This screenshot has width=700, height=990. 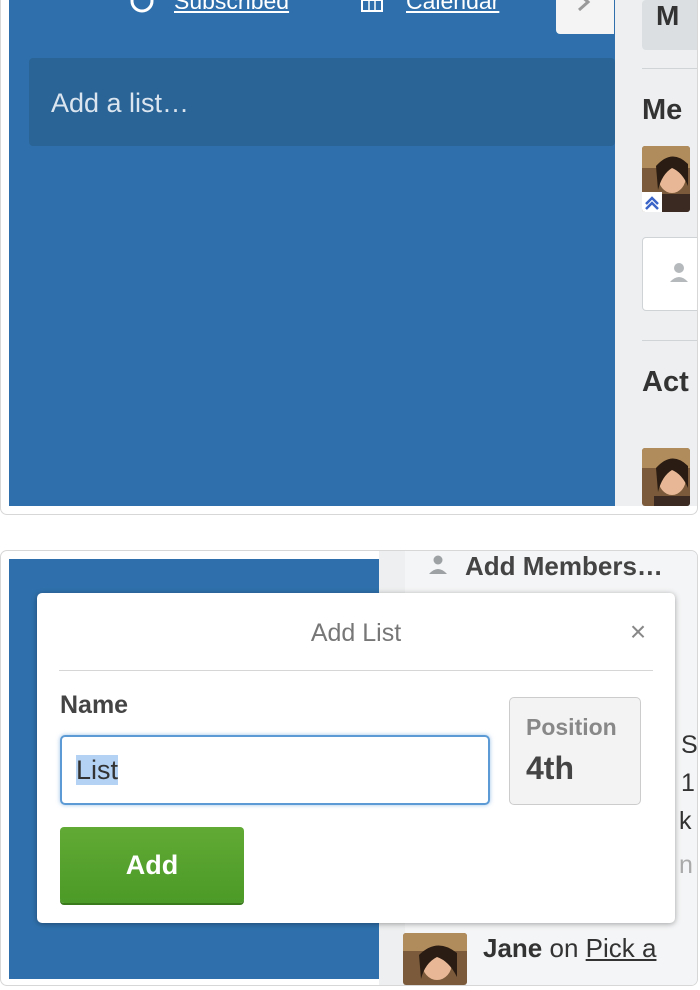 What do you see at coordinates (142, 6) in the screenshot?
I see `eye-icon` at bounding box center [142, 6].